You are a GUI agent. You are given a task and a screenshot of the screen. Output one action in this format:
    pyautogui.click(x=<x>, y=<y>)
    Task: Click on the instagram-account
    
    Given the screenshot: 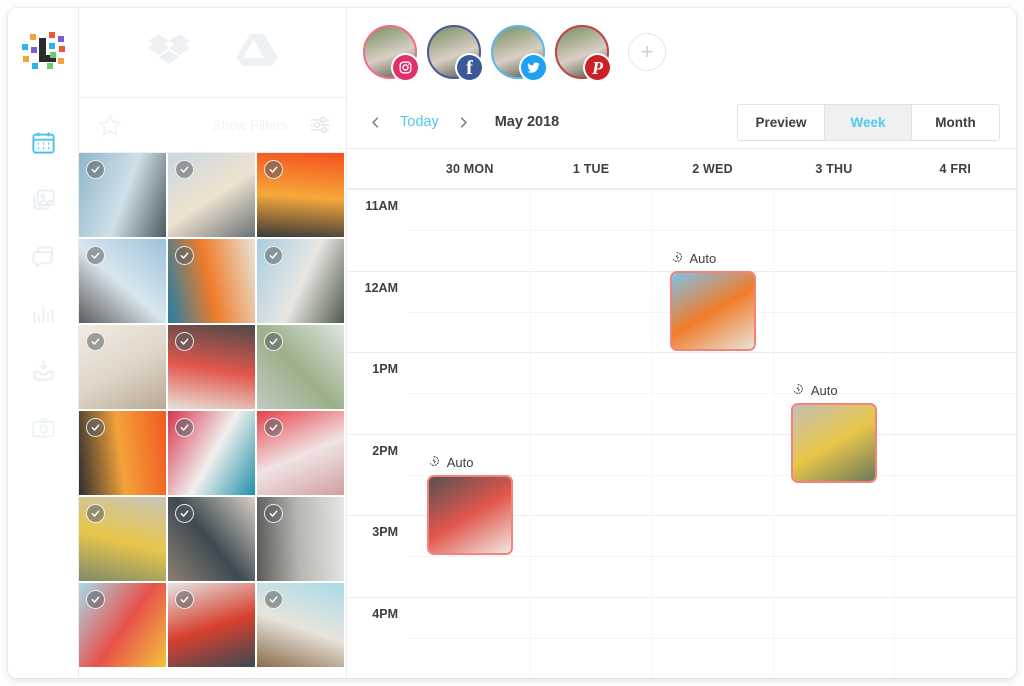 What is the action you would take?
    pyautogui.click(x=390, y=52)
    